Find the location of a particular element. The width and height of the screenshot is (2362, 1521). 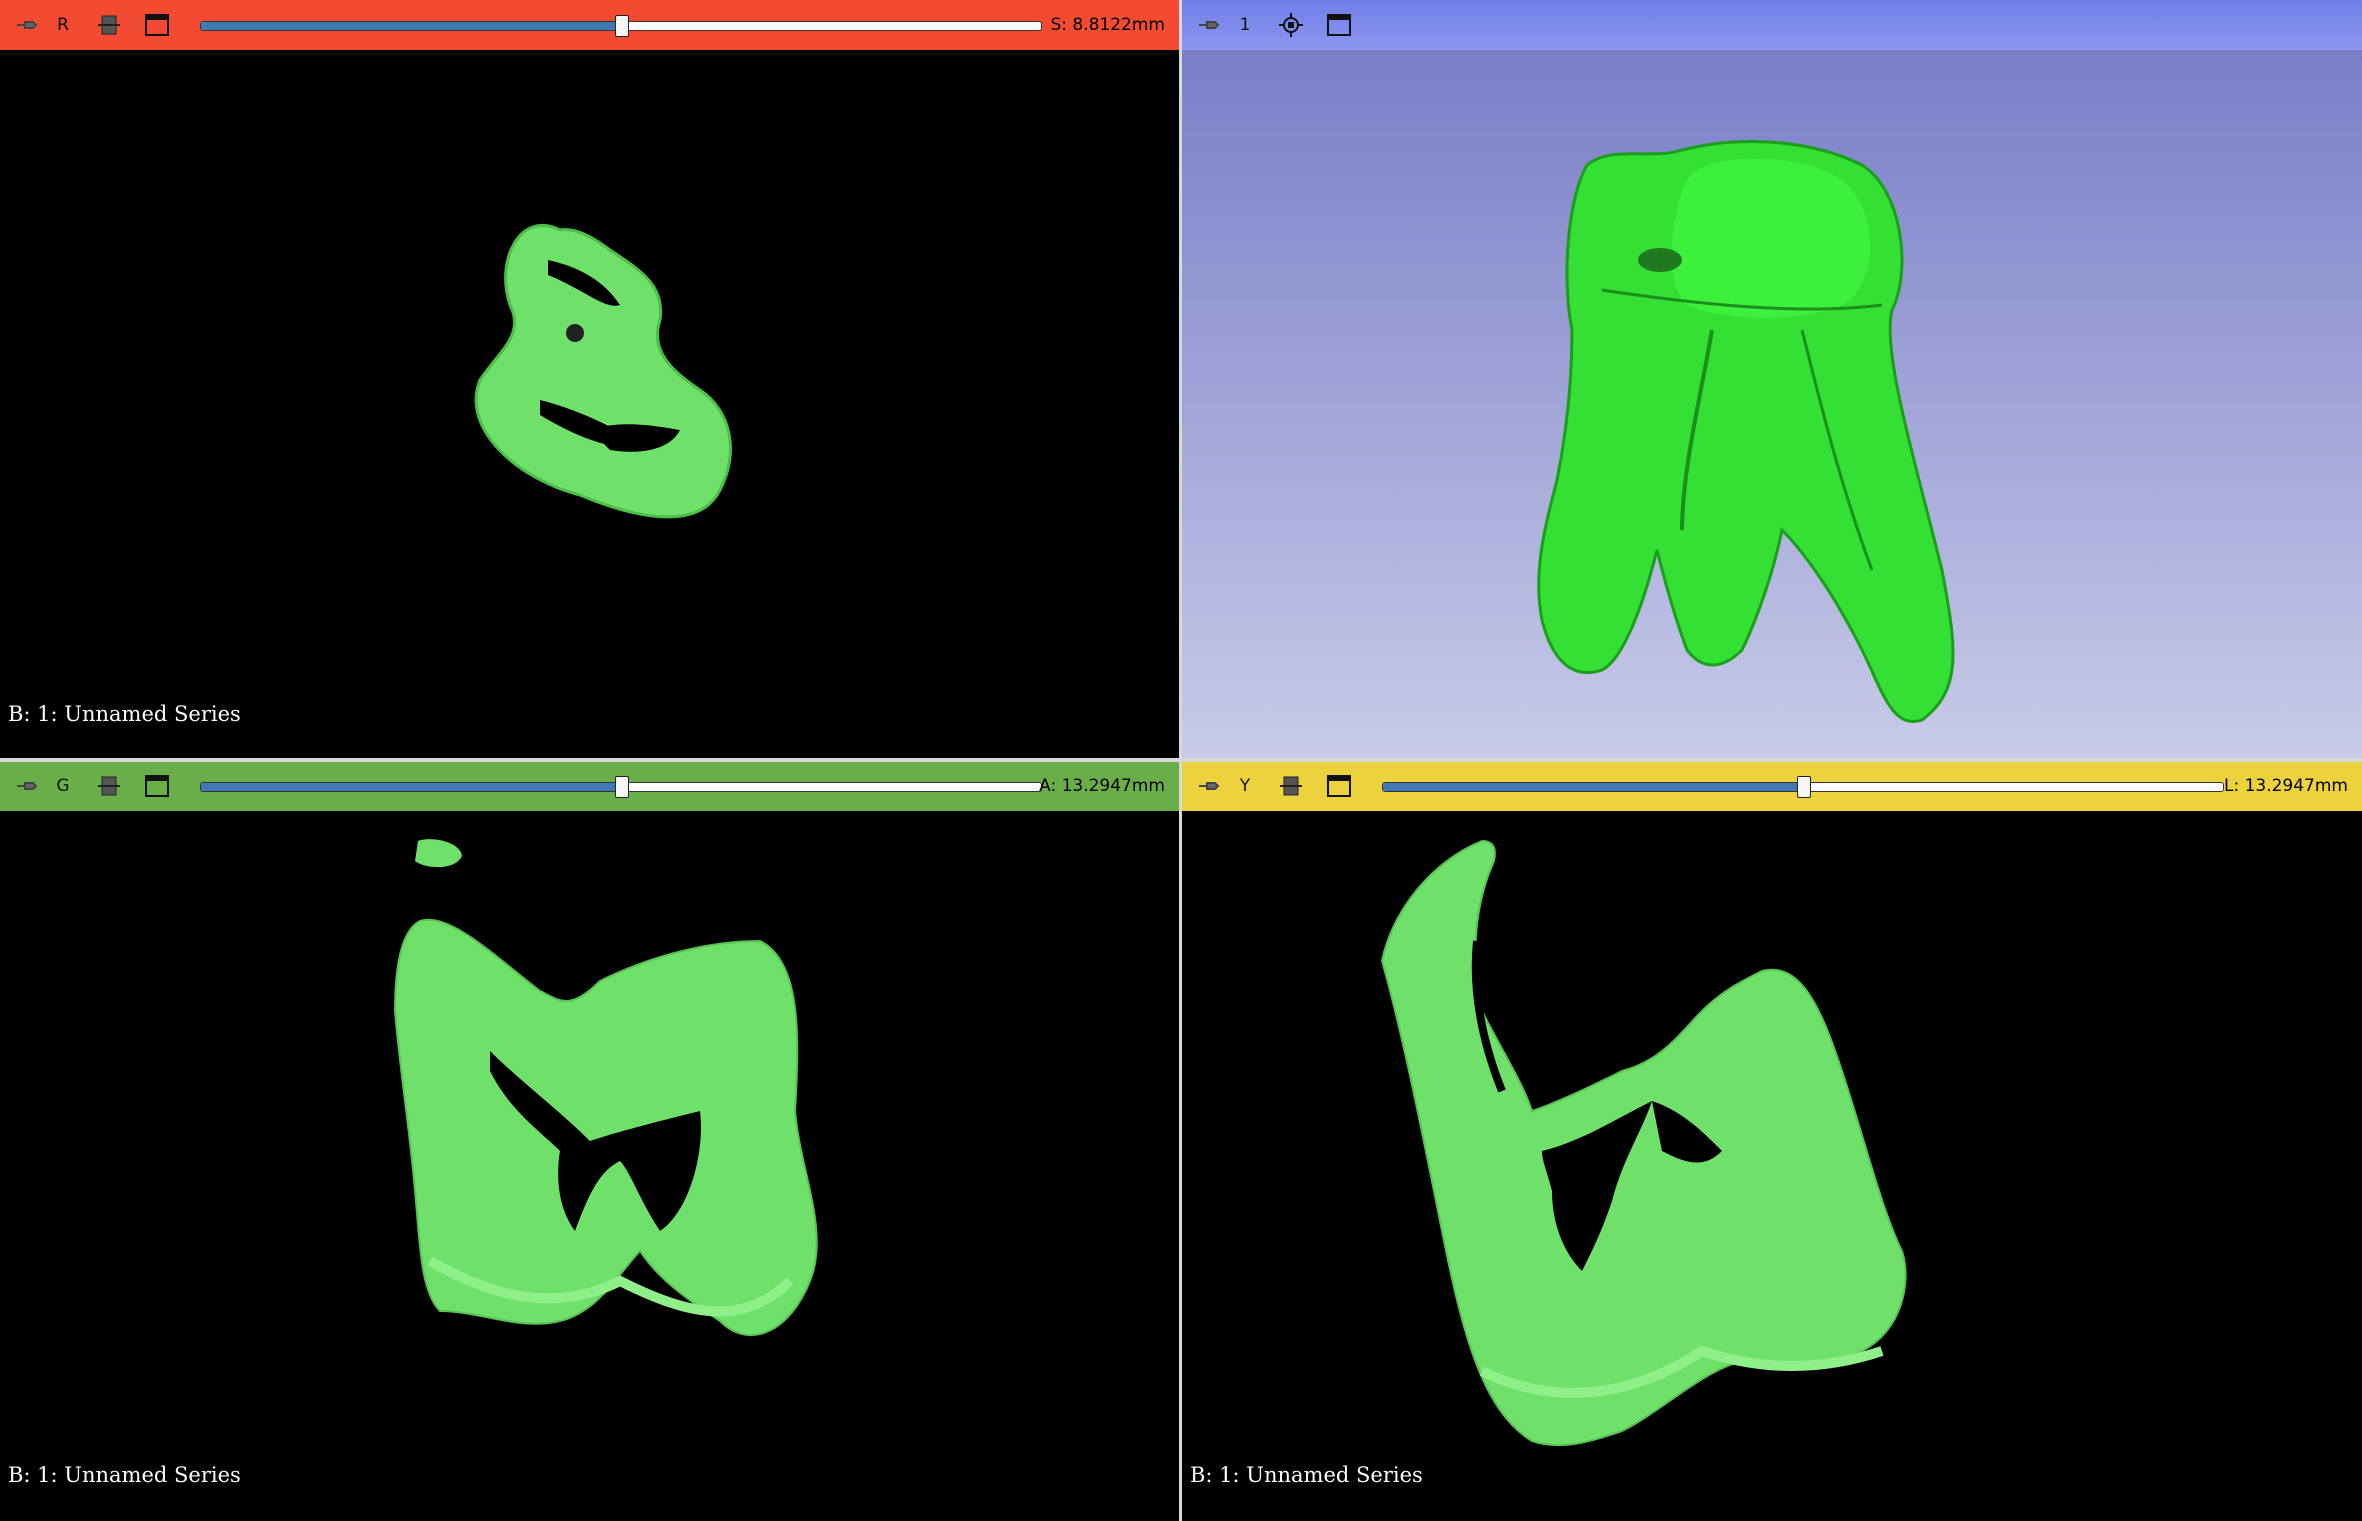

view-letter: R is located at coordinates (63, 25).